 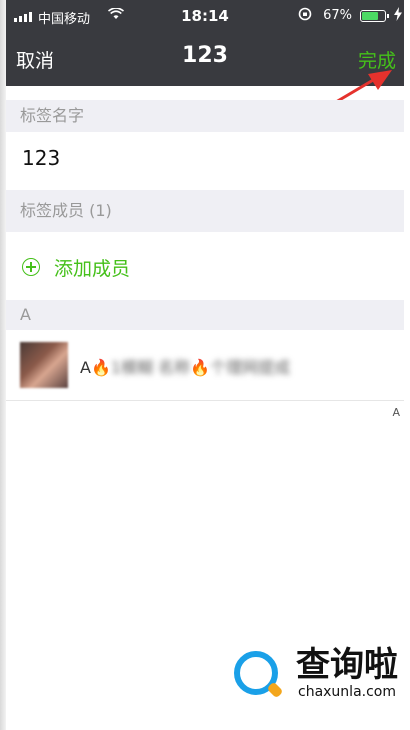 I want to click on add-member-label: 添加成员, so click(x=92, y=269).